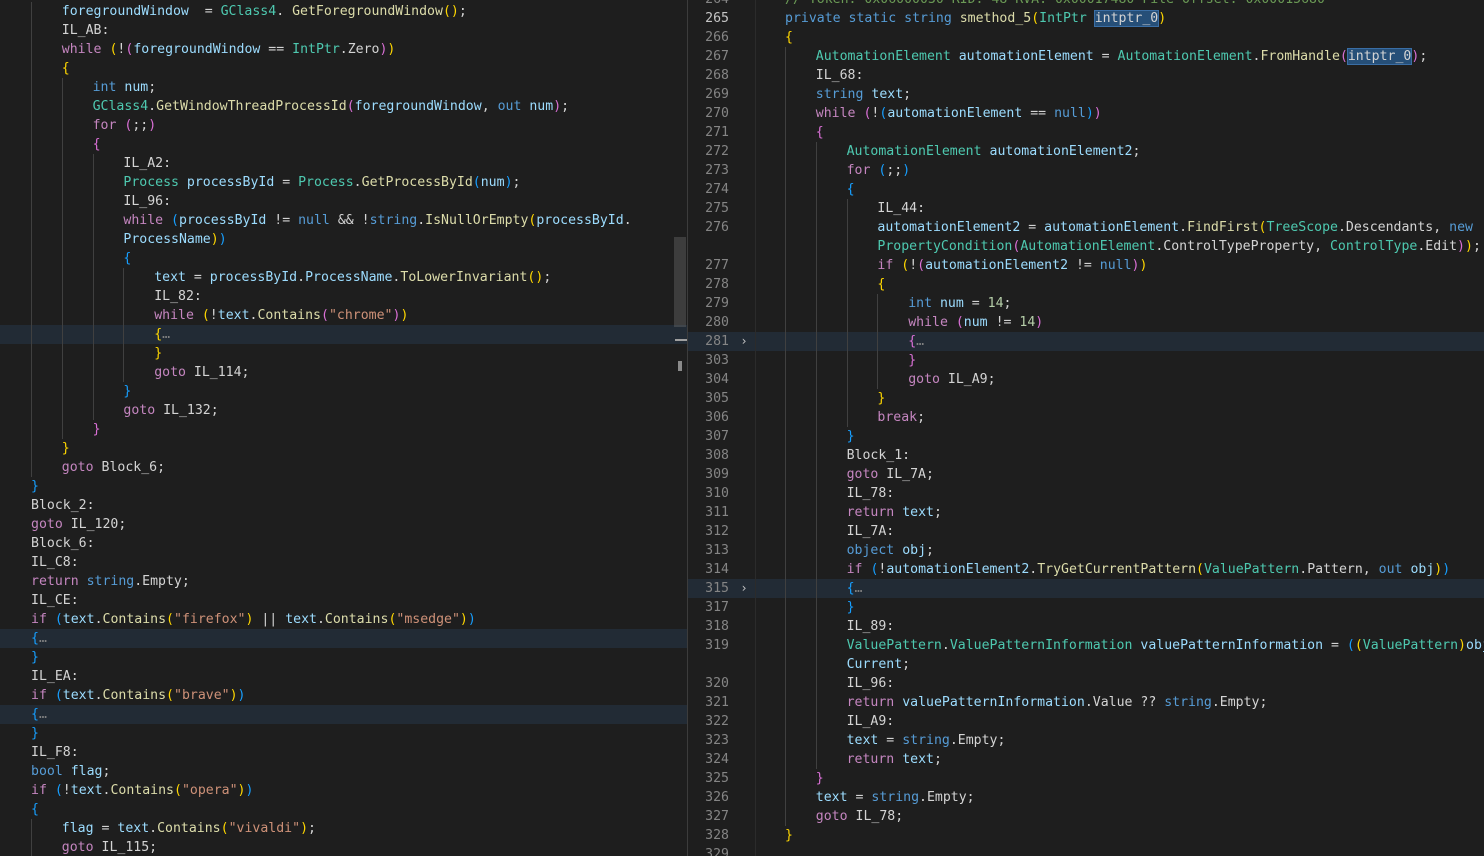  What do you see at coordinates (894, 759) in the screenshot?
I see `code-text: return text;` at bounding box center [894, 759].